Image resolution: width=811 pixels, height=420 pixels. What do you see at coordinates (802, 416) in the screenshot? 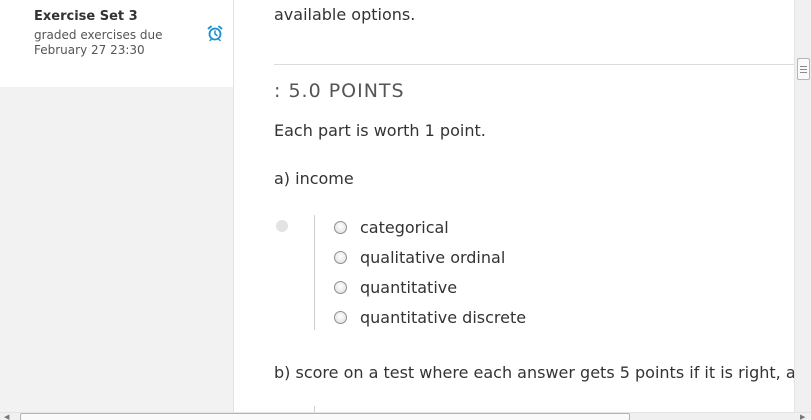
I see `scroll-right-icon: ▶` at bounding box center [802, 416].